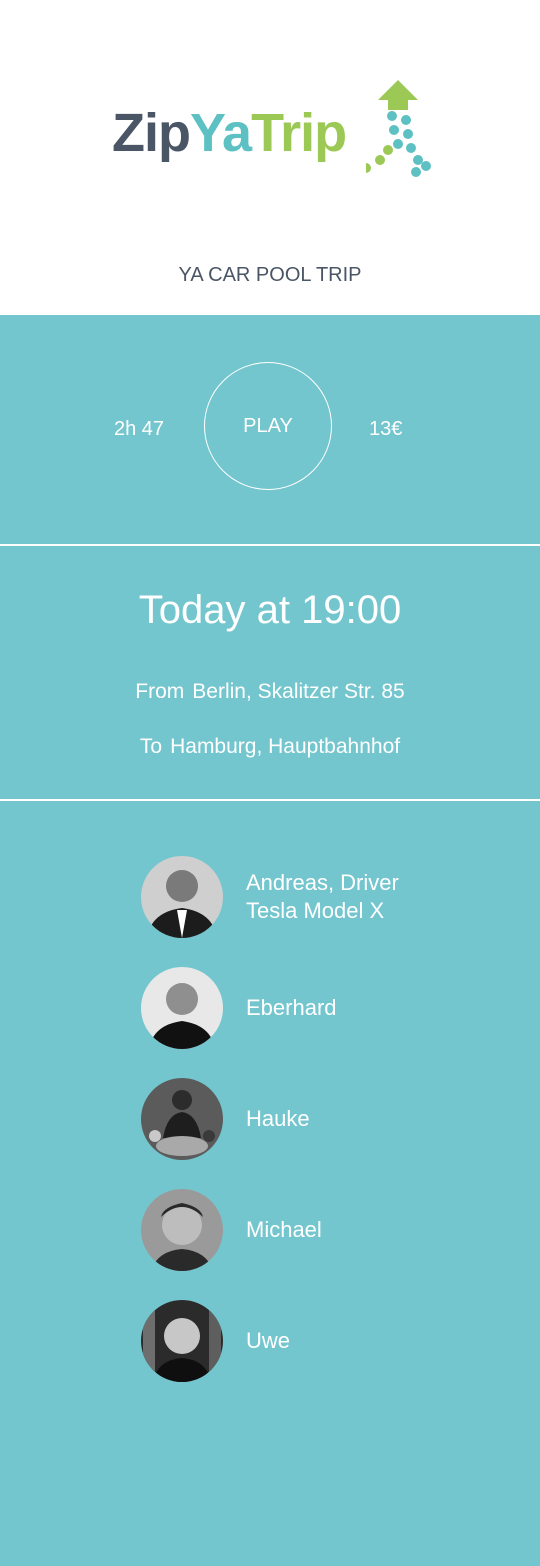  Describe the element at coordinates (139, 429) in the screenshot. I see `trip-duration: 2h 47` at that location.